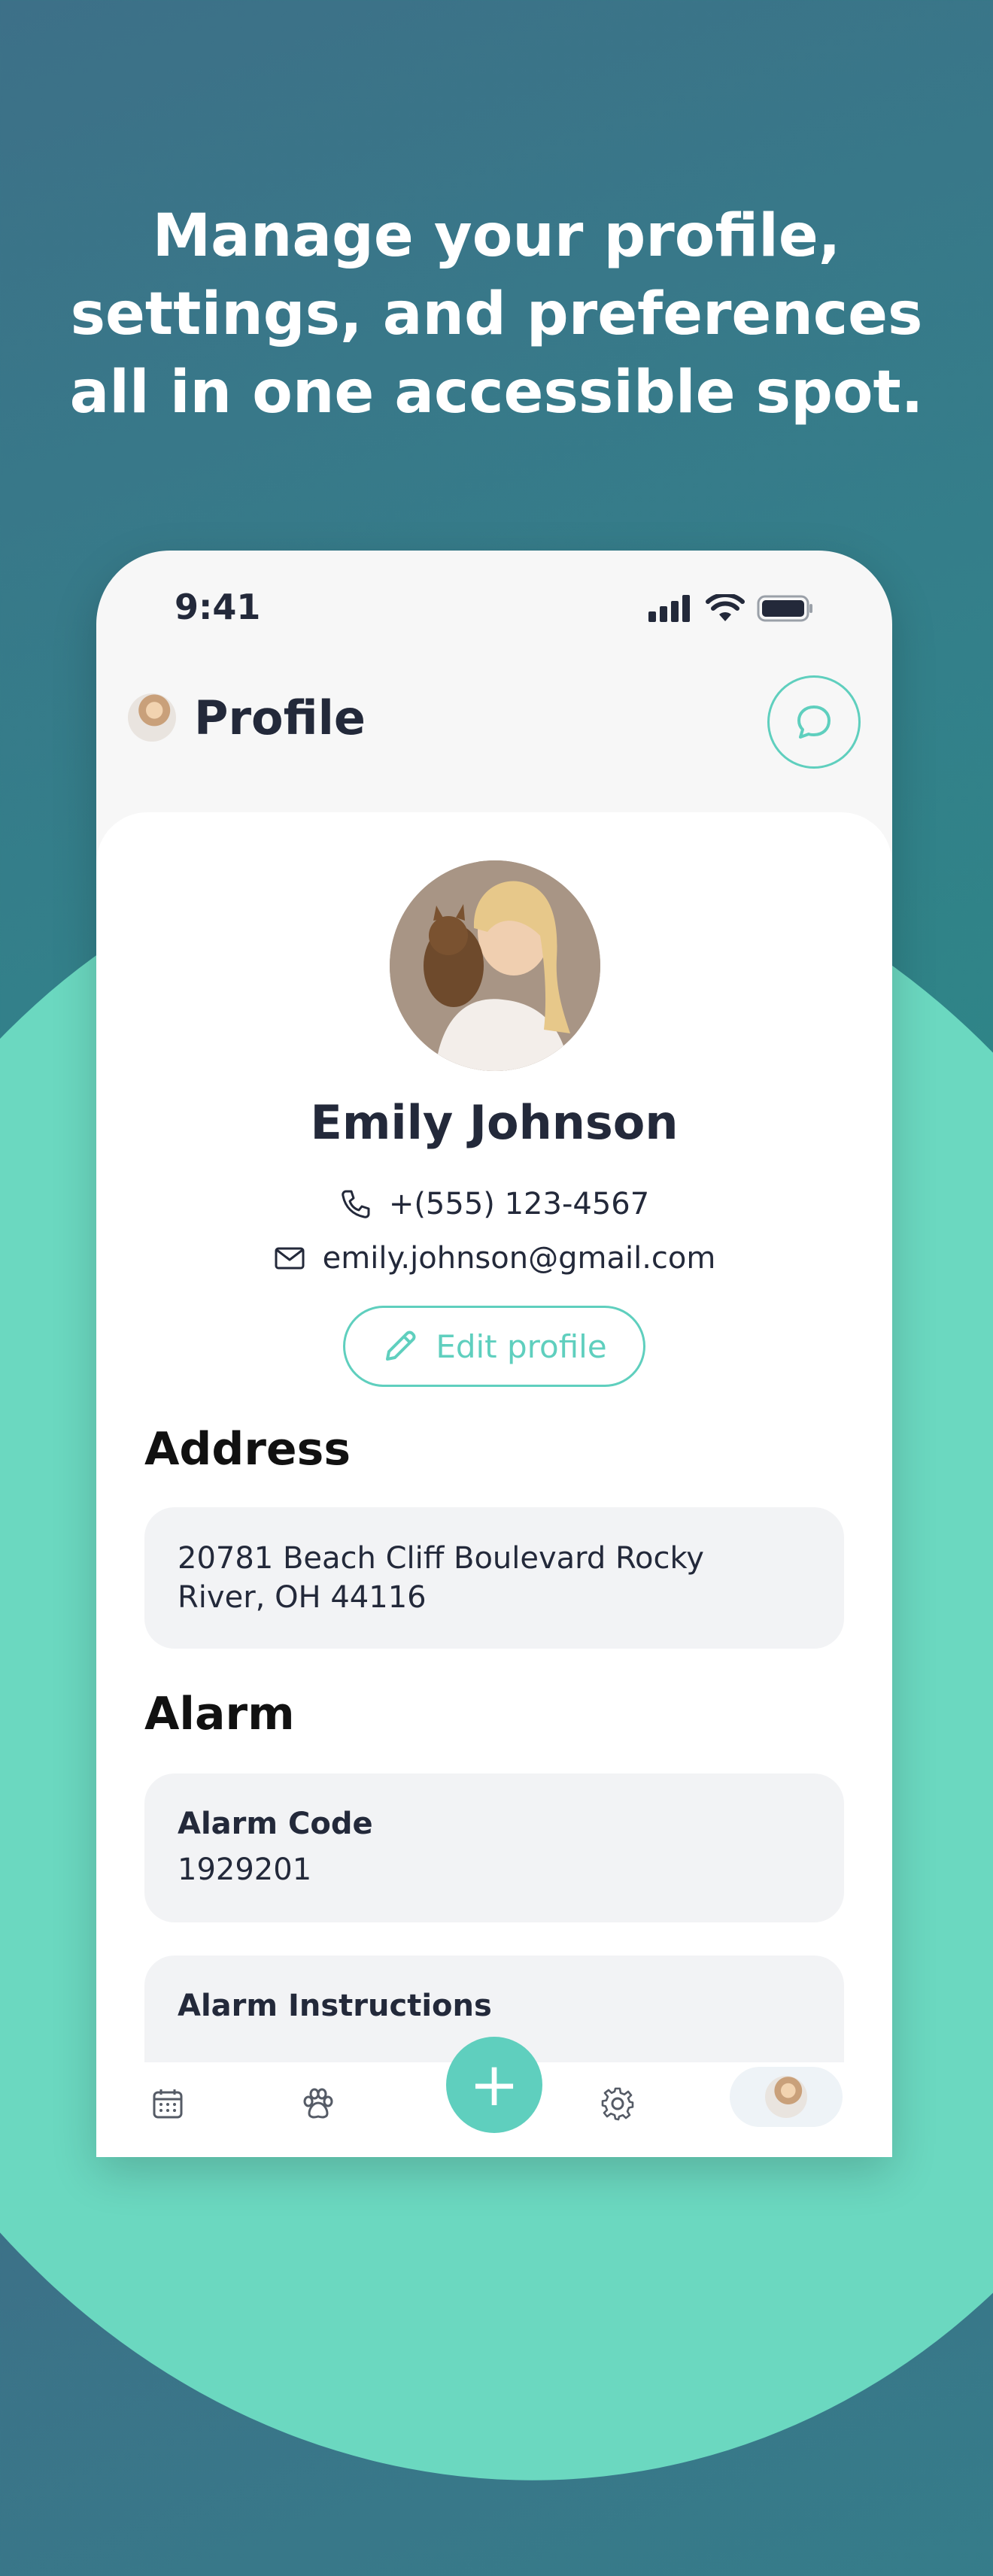 This screenshot has width=993, height=2576. I want to click on pencil-icon, so click(401, 1345).